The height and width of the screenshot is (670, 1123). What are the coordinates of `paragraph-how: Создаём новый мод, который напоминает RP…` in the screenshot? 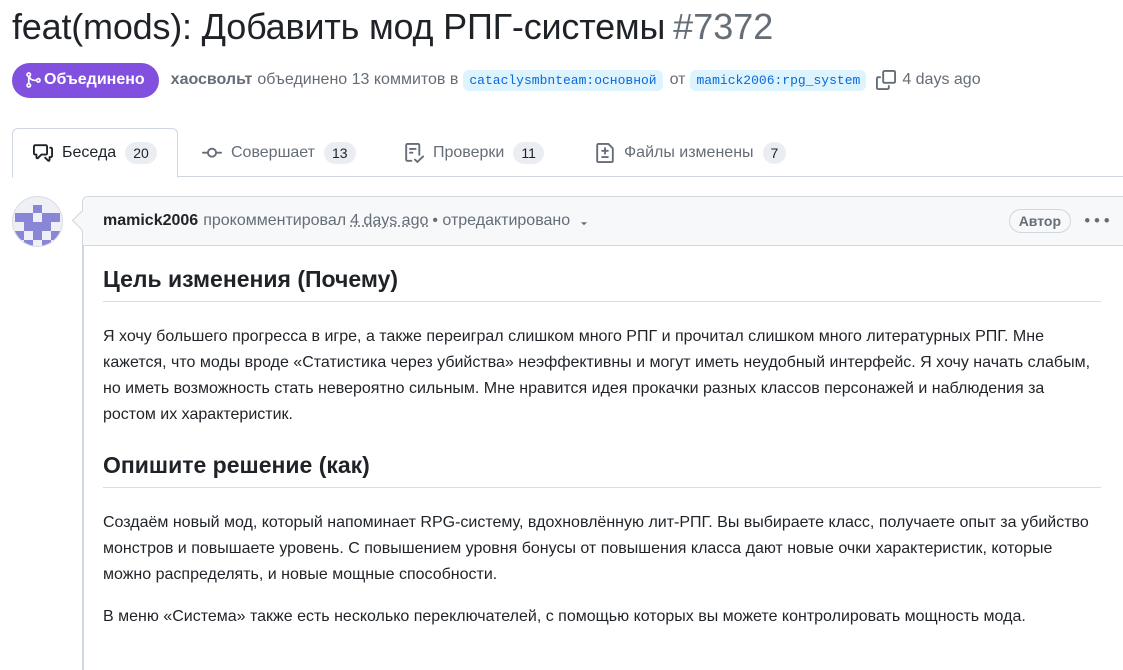 It's located at (596, 548).